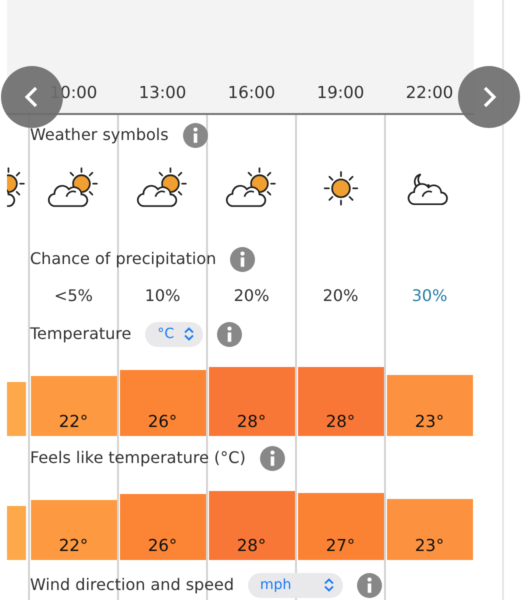 The image size is (524, 600). I want to click on unit-select: mph, so click(296, 585).